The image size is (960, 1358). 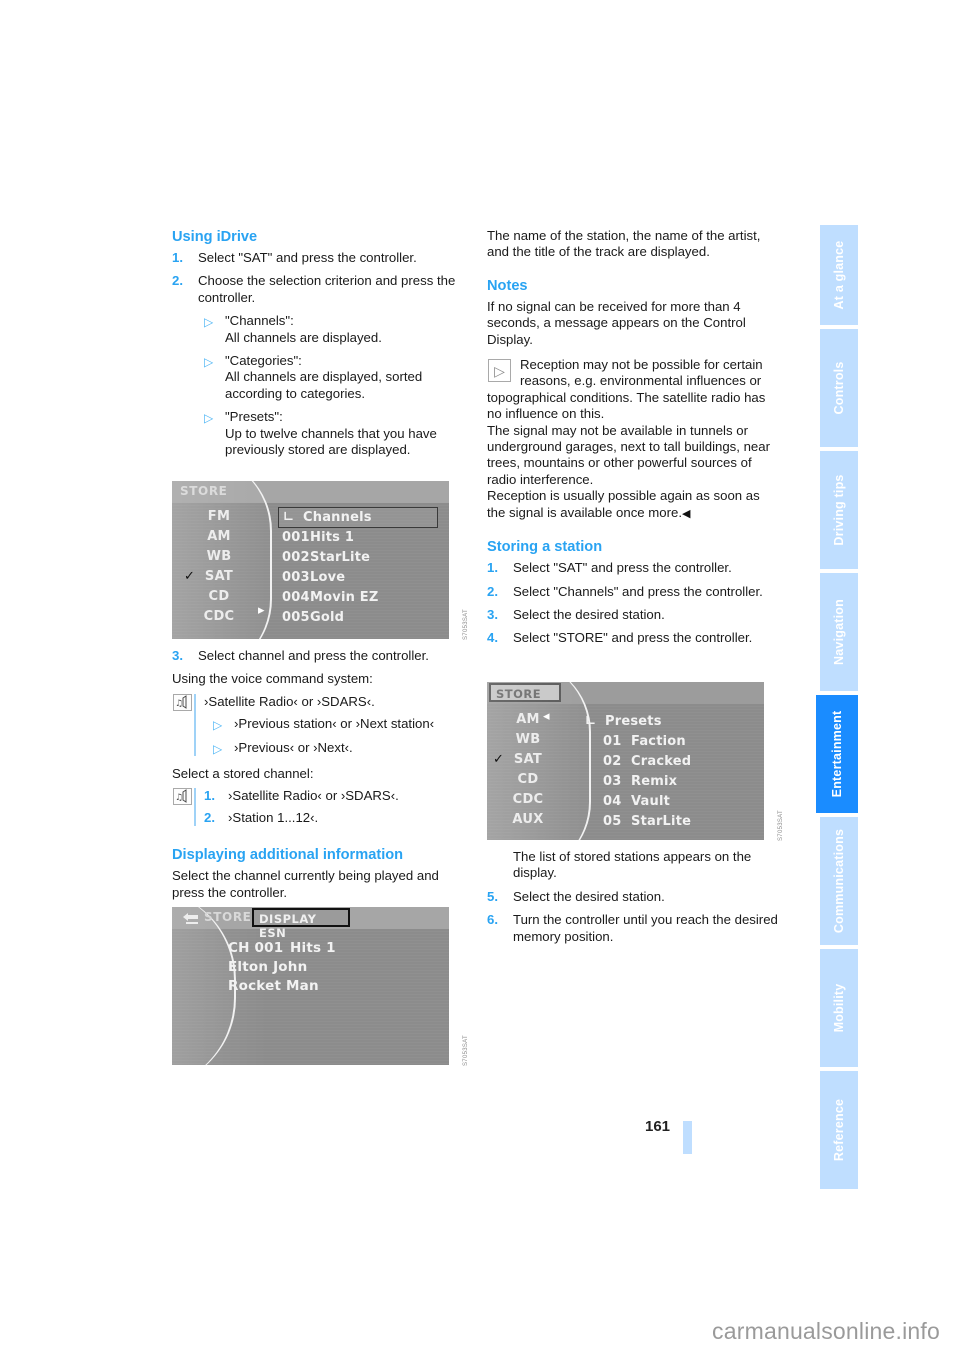 I want to click on list-item: 001Hits 1, so click(x=358, y=538).